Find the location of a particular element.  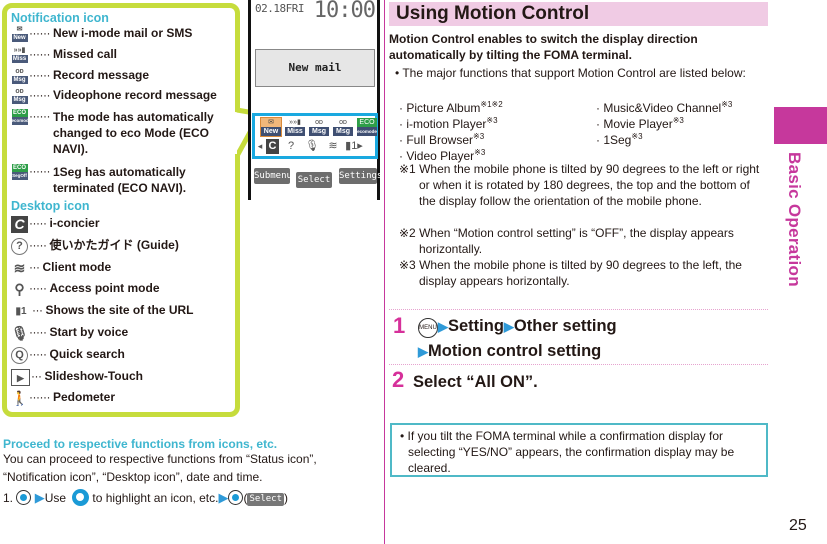

footnote-mark: ※1※2 is located at coordinates (491, 104).